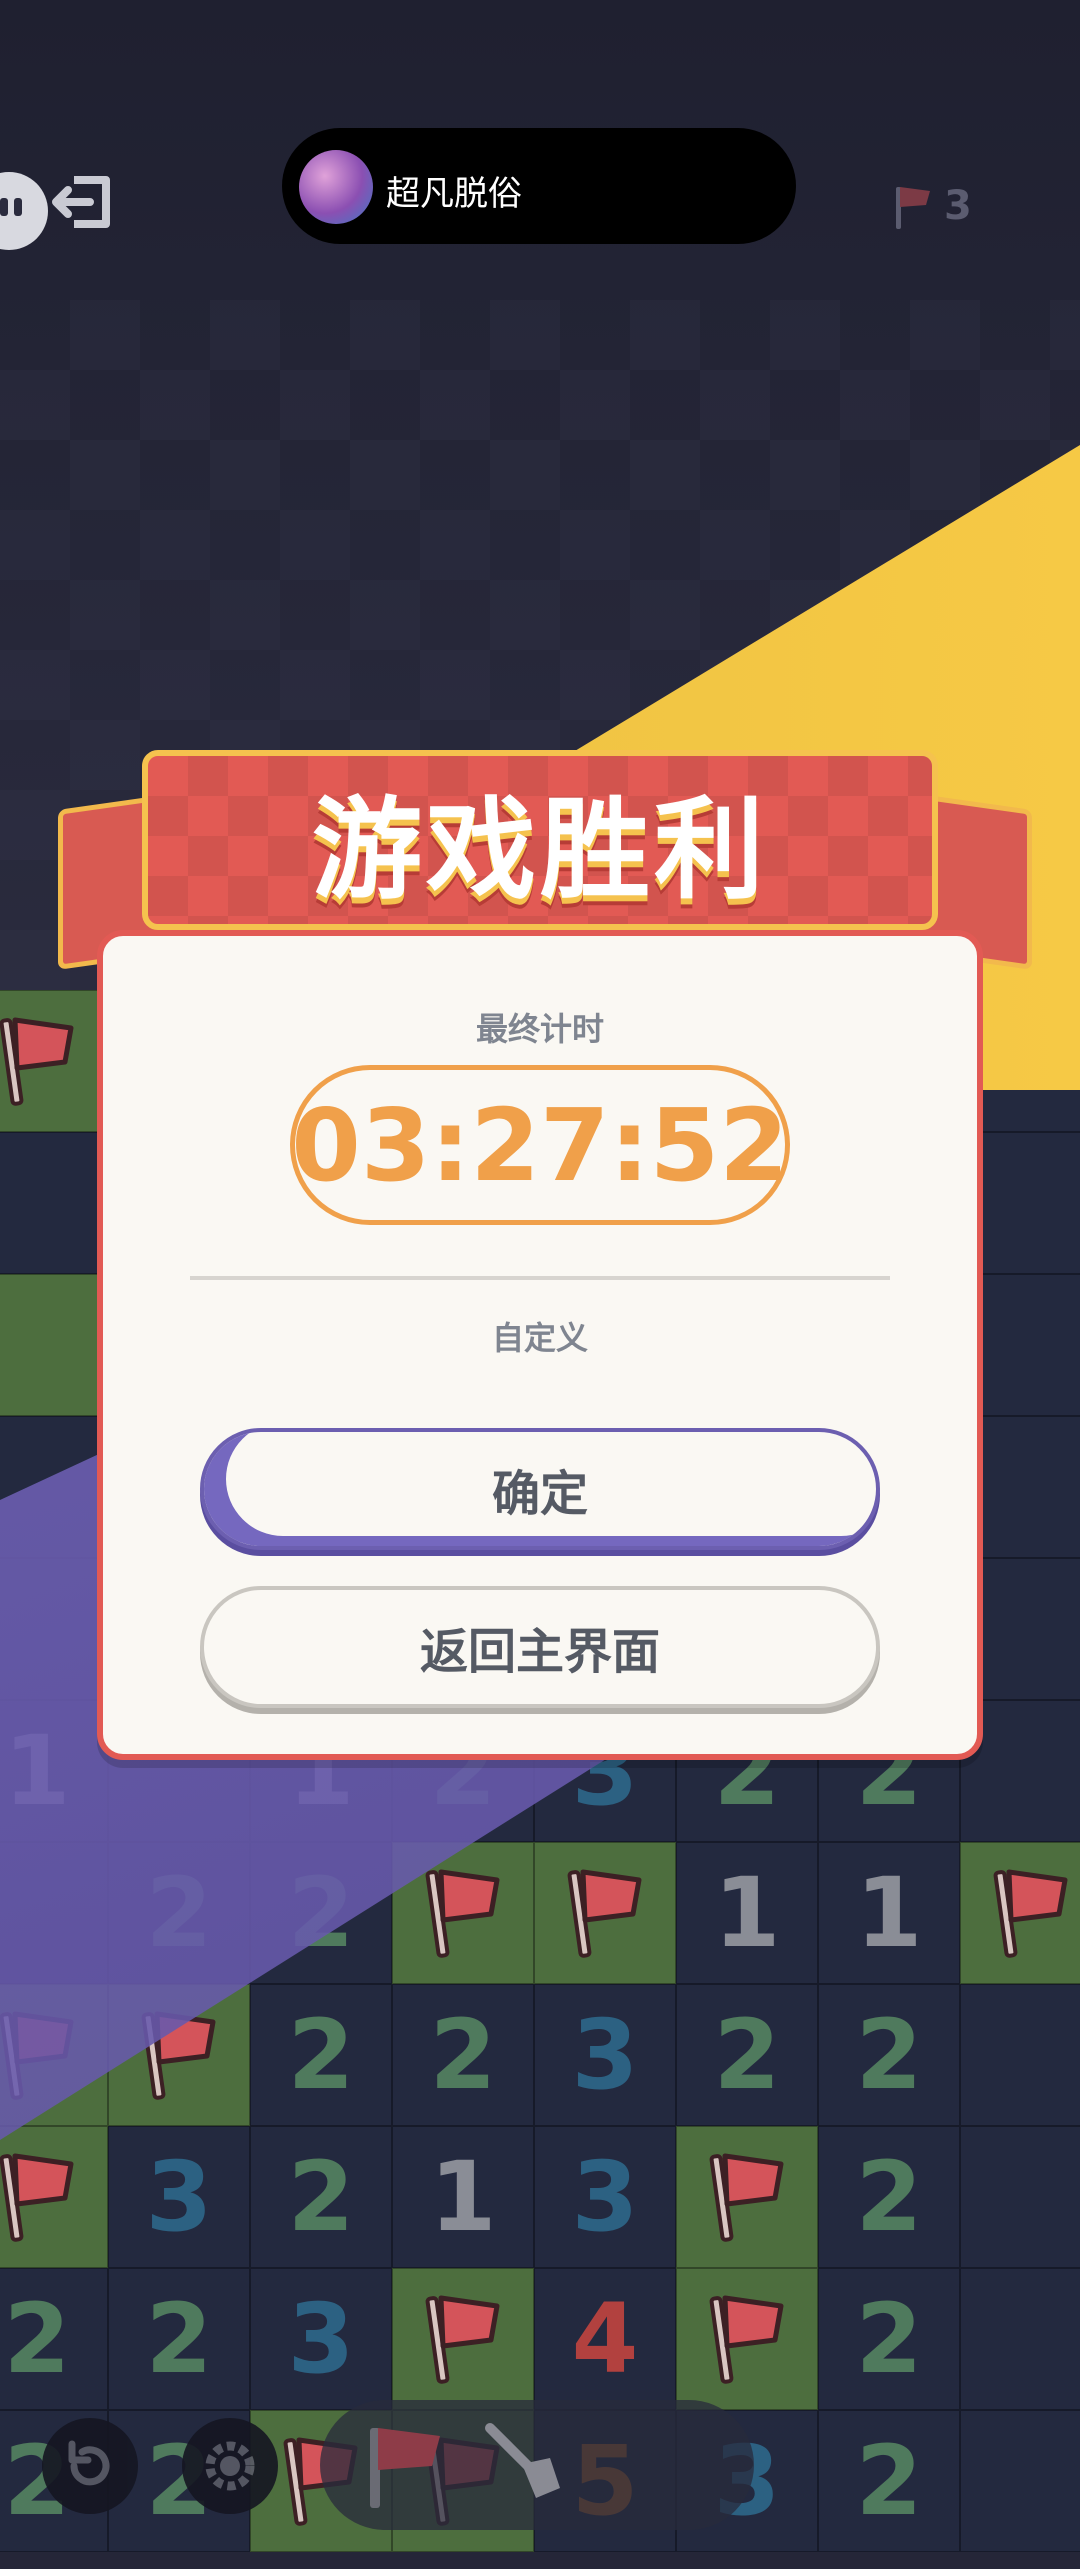 Image resolution: width=1080 pixels, height=2569 pixels. Describe the element at coordinates (913, 208) in the screenshot. I see `flag-icon` at that location.